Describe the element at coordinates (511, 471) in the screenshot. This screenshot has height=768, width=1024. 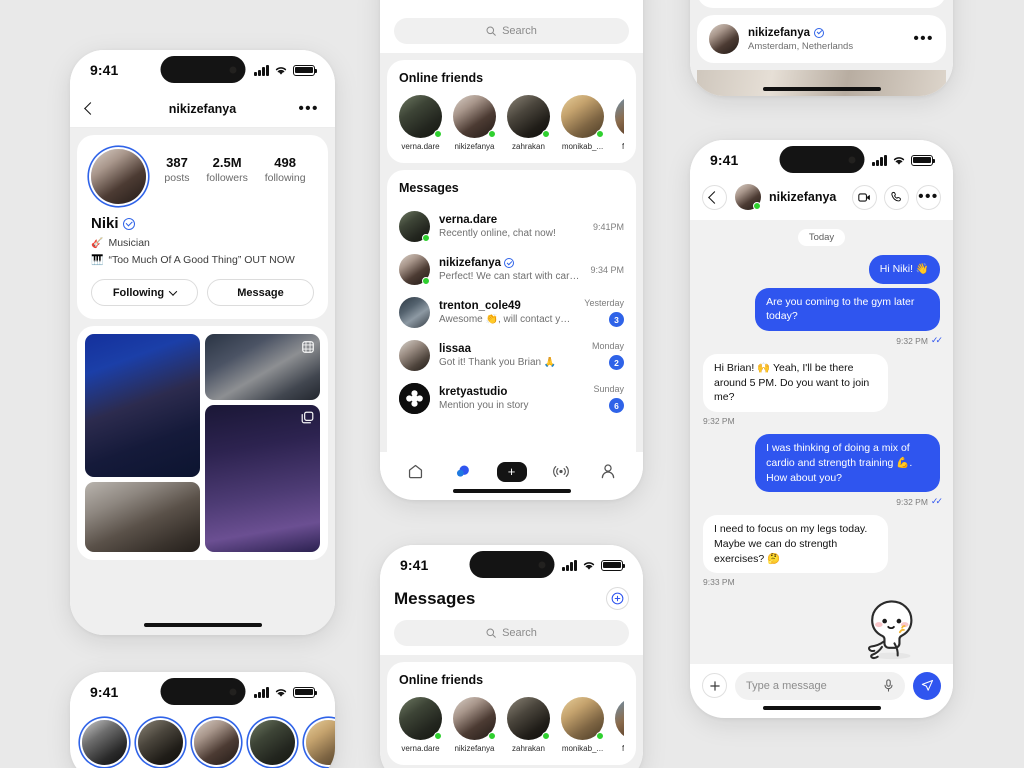
I see `tab-add-button: +` at that location.